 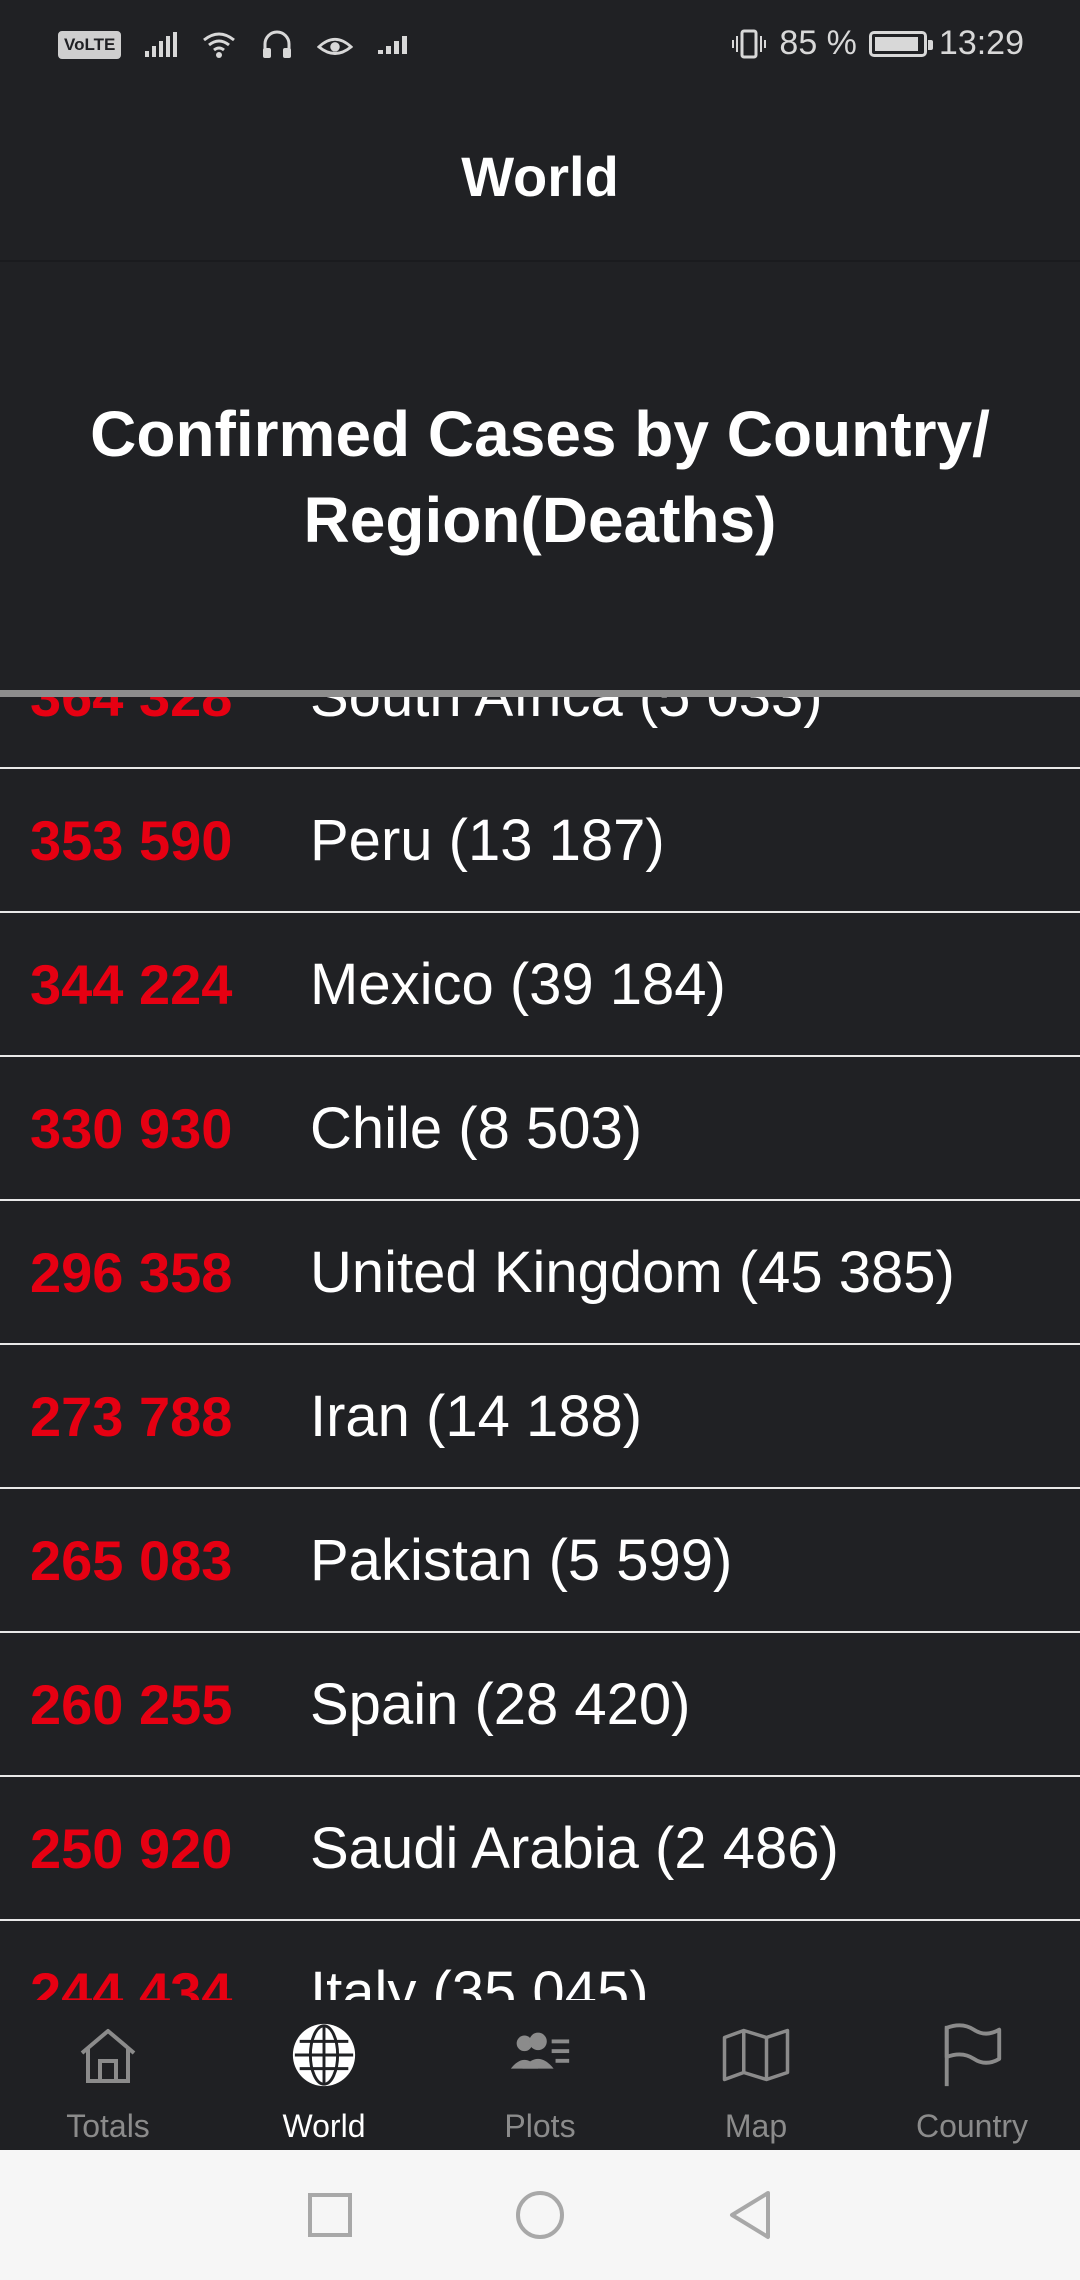 I want to click on confirmed-count: 364 328, so click(x=155, y=713).